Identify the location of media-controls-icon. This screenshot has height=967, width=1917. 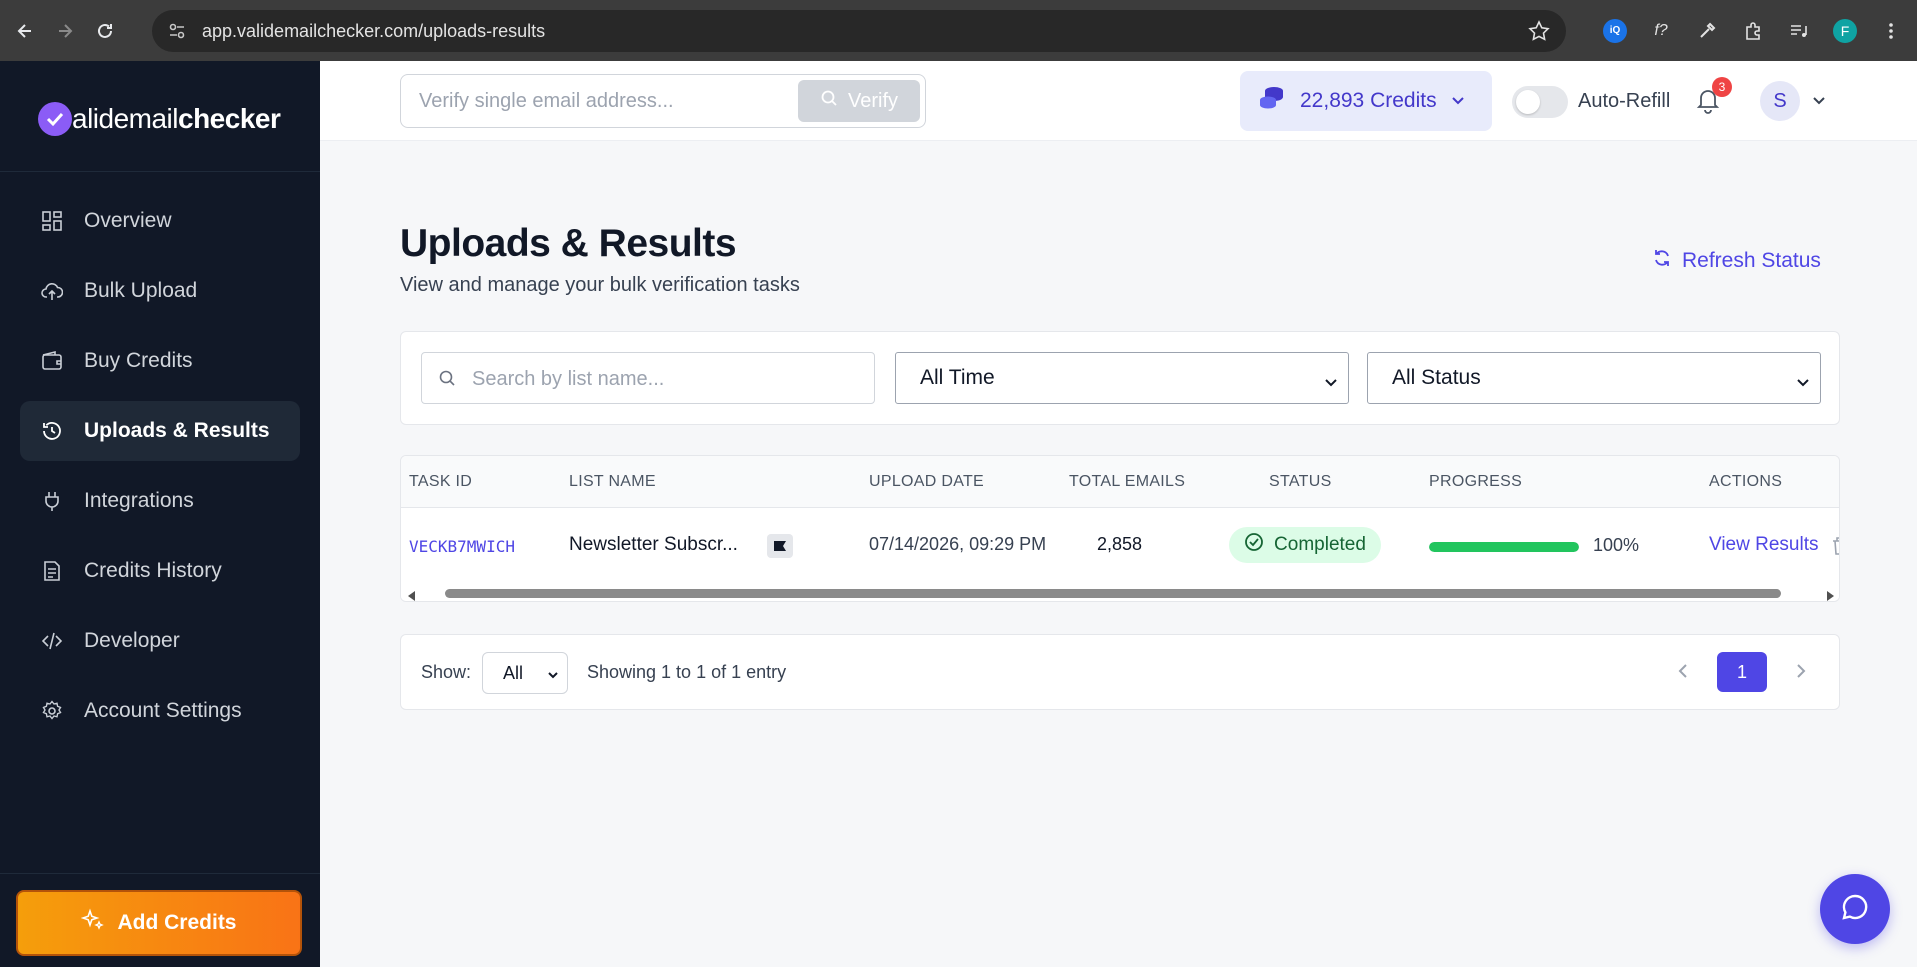
(1799, 31).